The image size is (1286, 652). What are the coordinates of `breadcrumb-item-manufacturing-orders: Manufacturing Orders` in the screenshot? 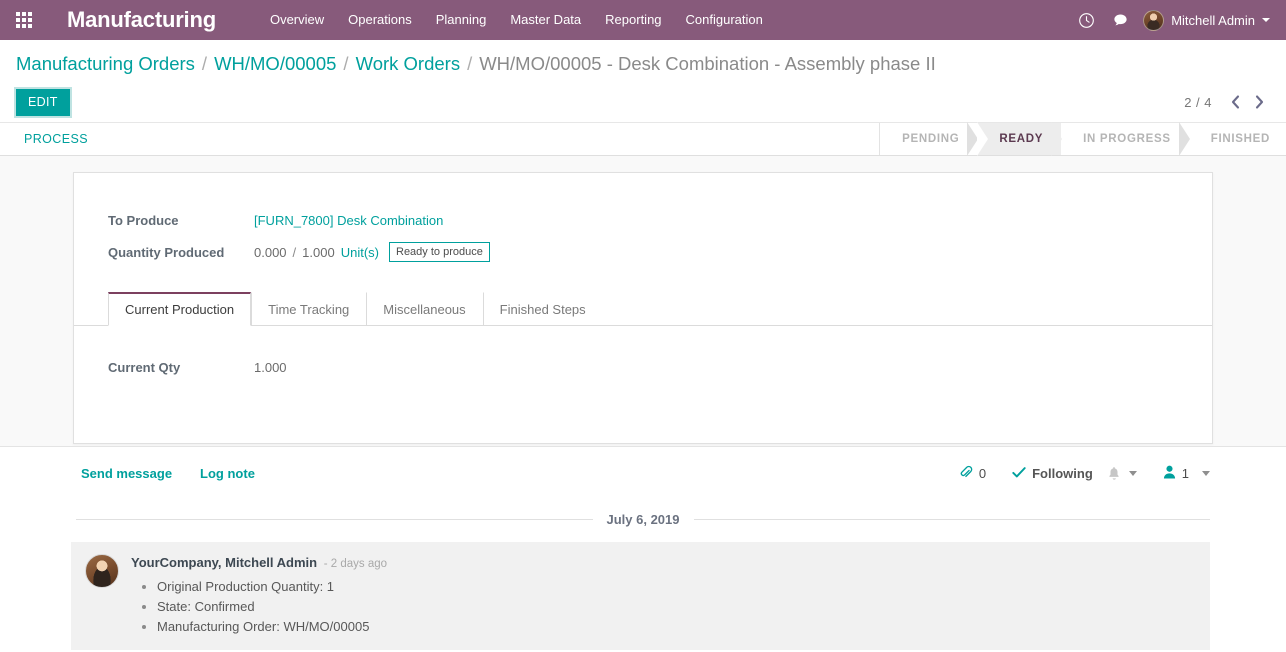 It's located at (105, 64).